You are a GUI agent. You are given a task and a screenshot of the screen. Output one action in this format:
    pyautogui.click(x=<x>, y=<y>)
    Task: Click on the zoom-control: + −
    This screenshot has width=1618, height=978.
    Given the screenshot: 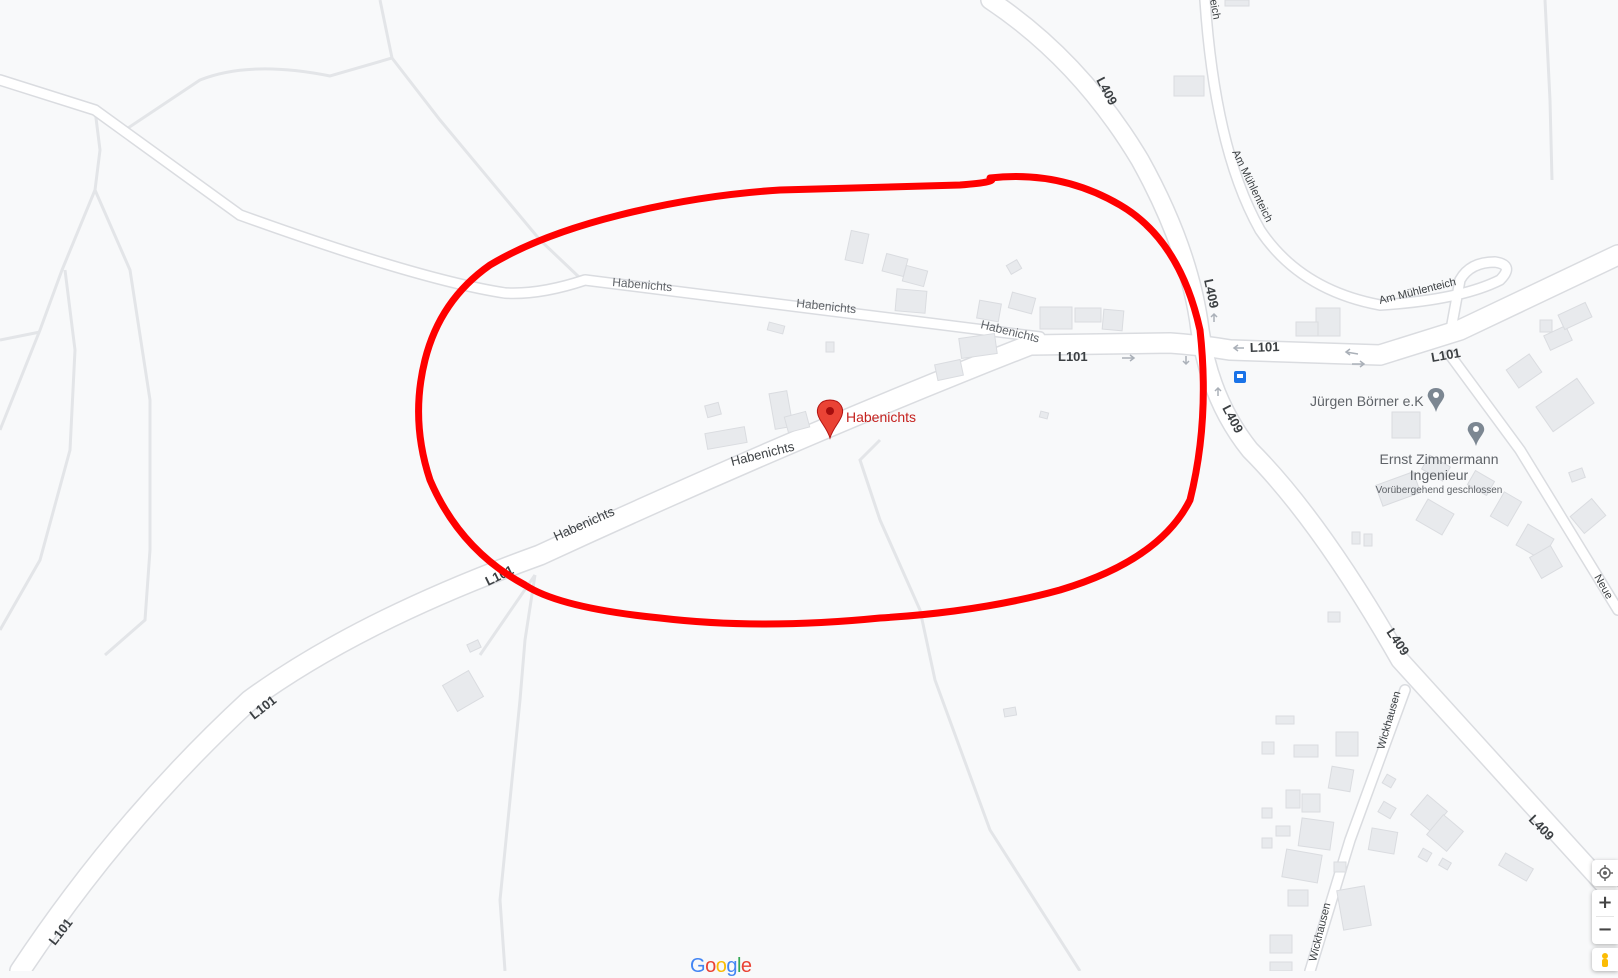 What is the action you would take?
    pyautogui.click(x=1605, y=917)
    